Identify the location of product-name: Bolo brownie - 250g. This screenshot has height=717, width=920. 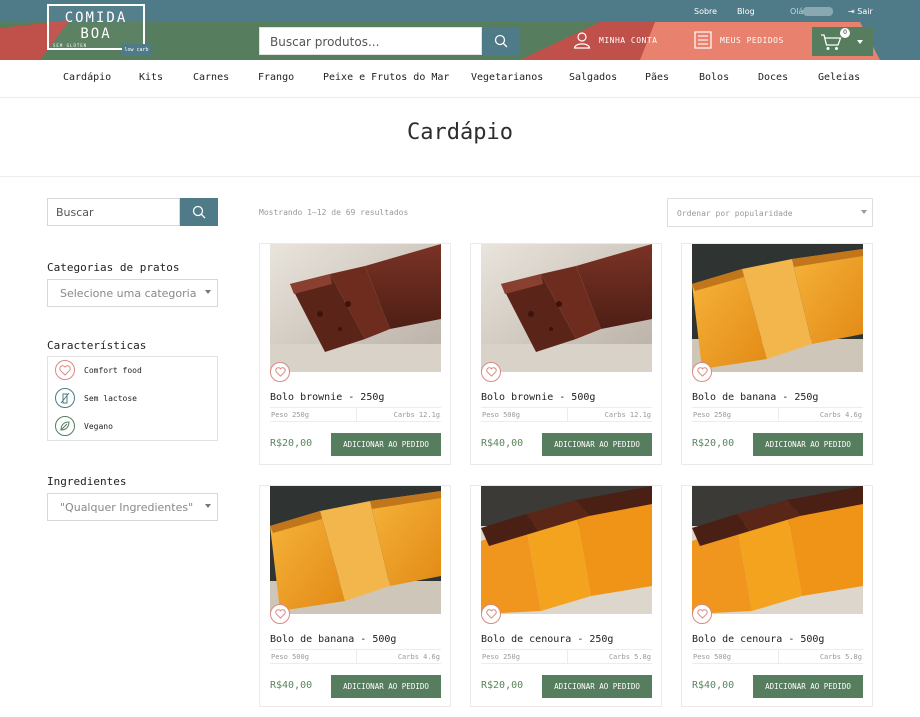
(327, 397).